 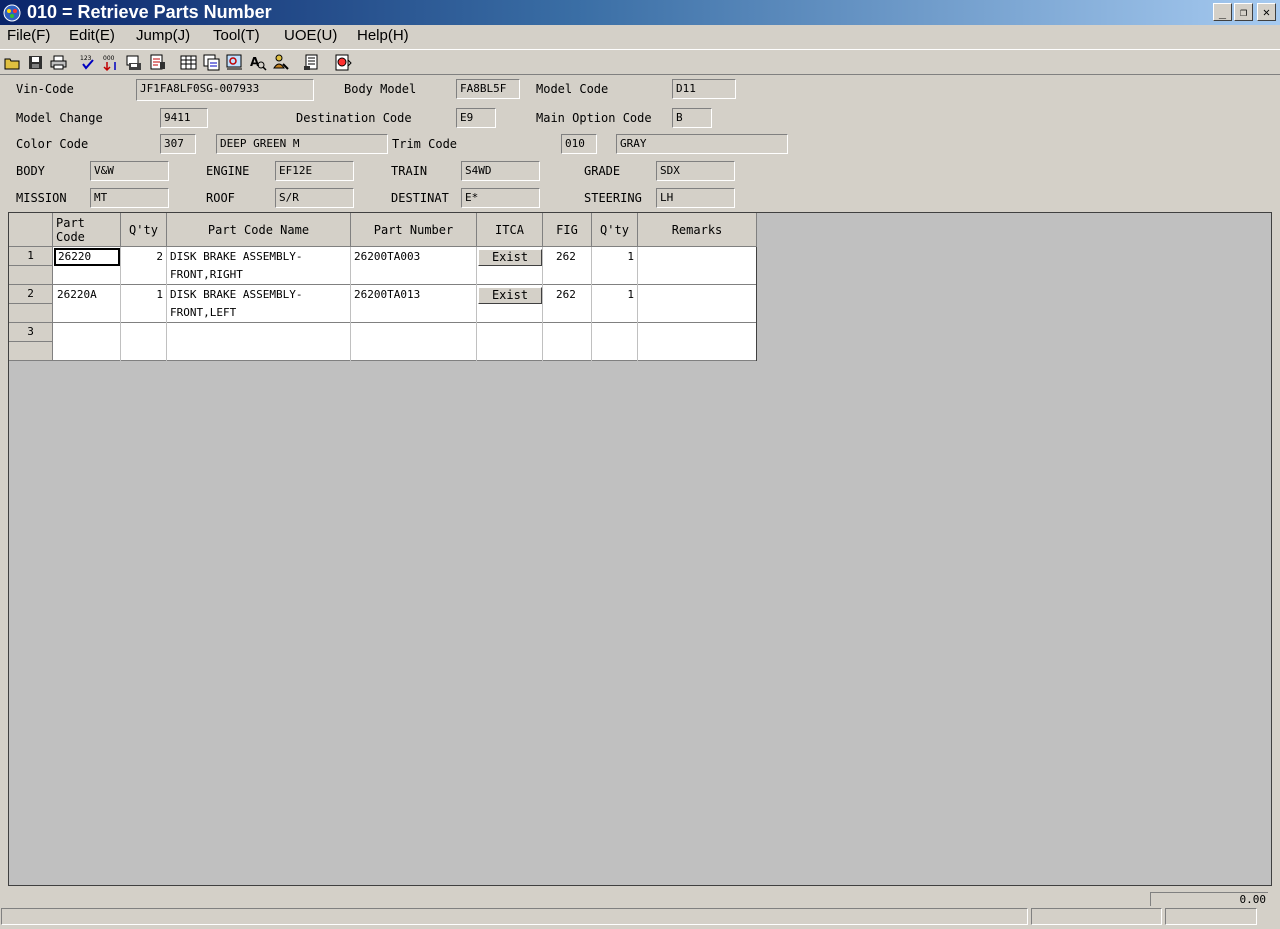 What do you see at coordinates (383, 35) in the screenshot?
I see `menu-help: Help(H)` at bounding box center [383, 35].